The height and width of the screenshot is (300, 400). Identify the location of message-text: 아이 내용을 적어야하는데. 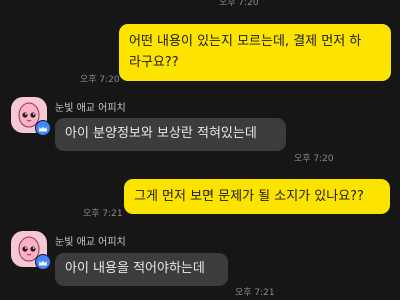
(135, 268).